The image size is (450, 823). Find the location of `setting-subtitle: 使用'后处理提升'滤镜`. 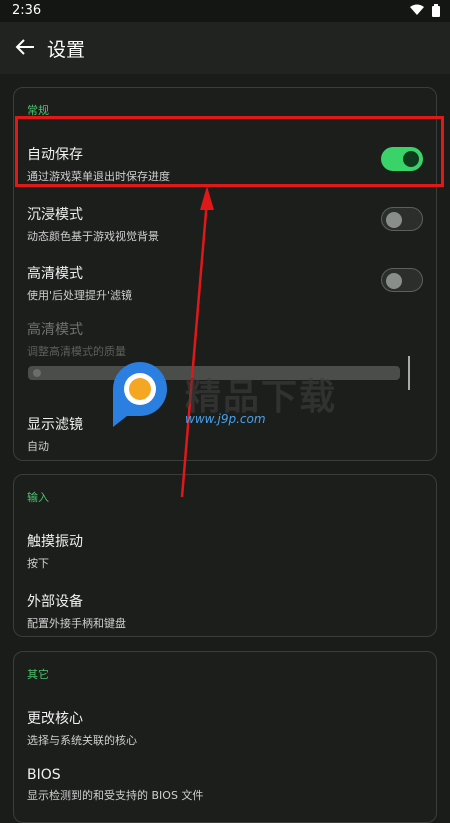

setting-subtitle: 使用'后处理提升'滤镜 is located at coordinates (80, 295).